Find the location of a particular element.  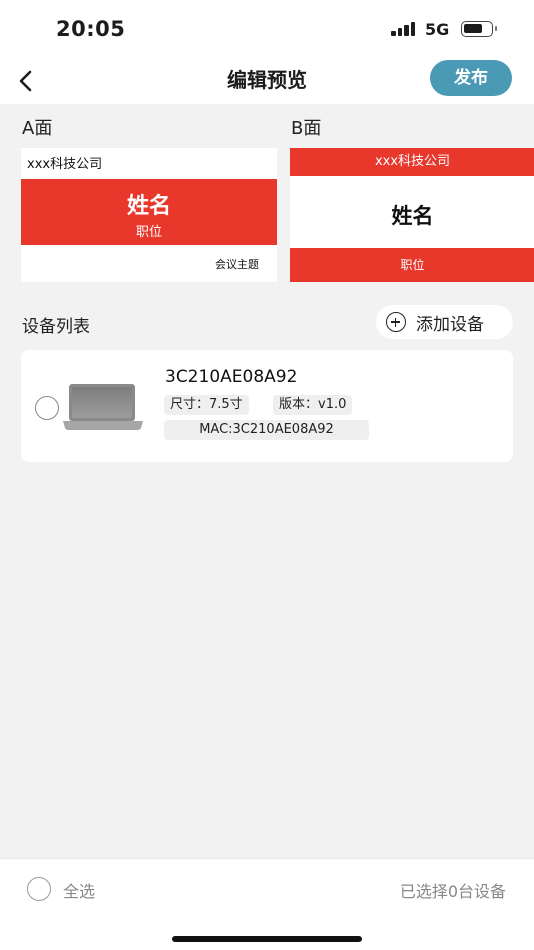

selected-count: 已选择0台设备 is located at coordinates (452, 891).